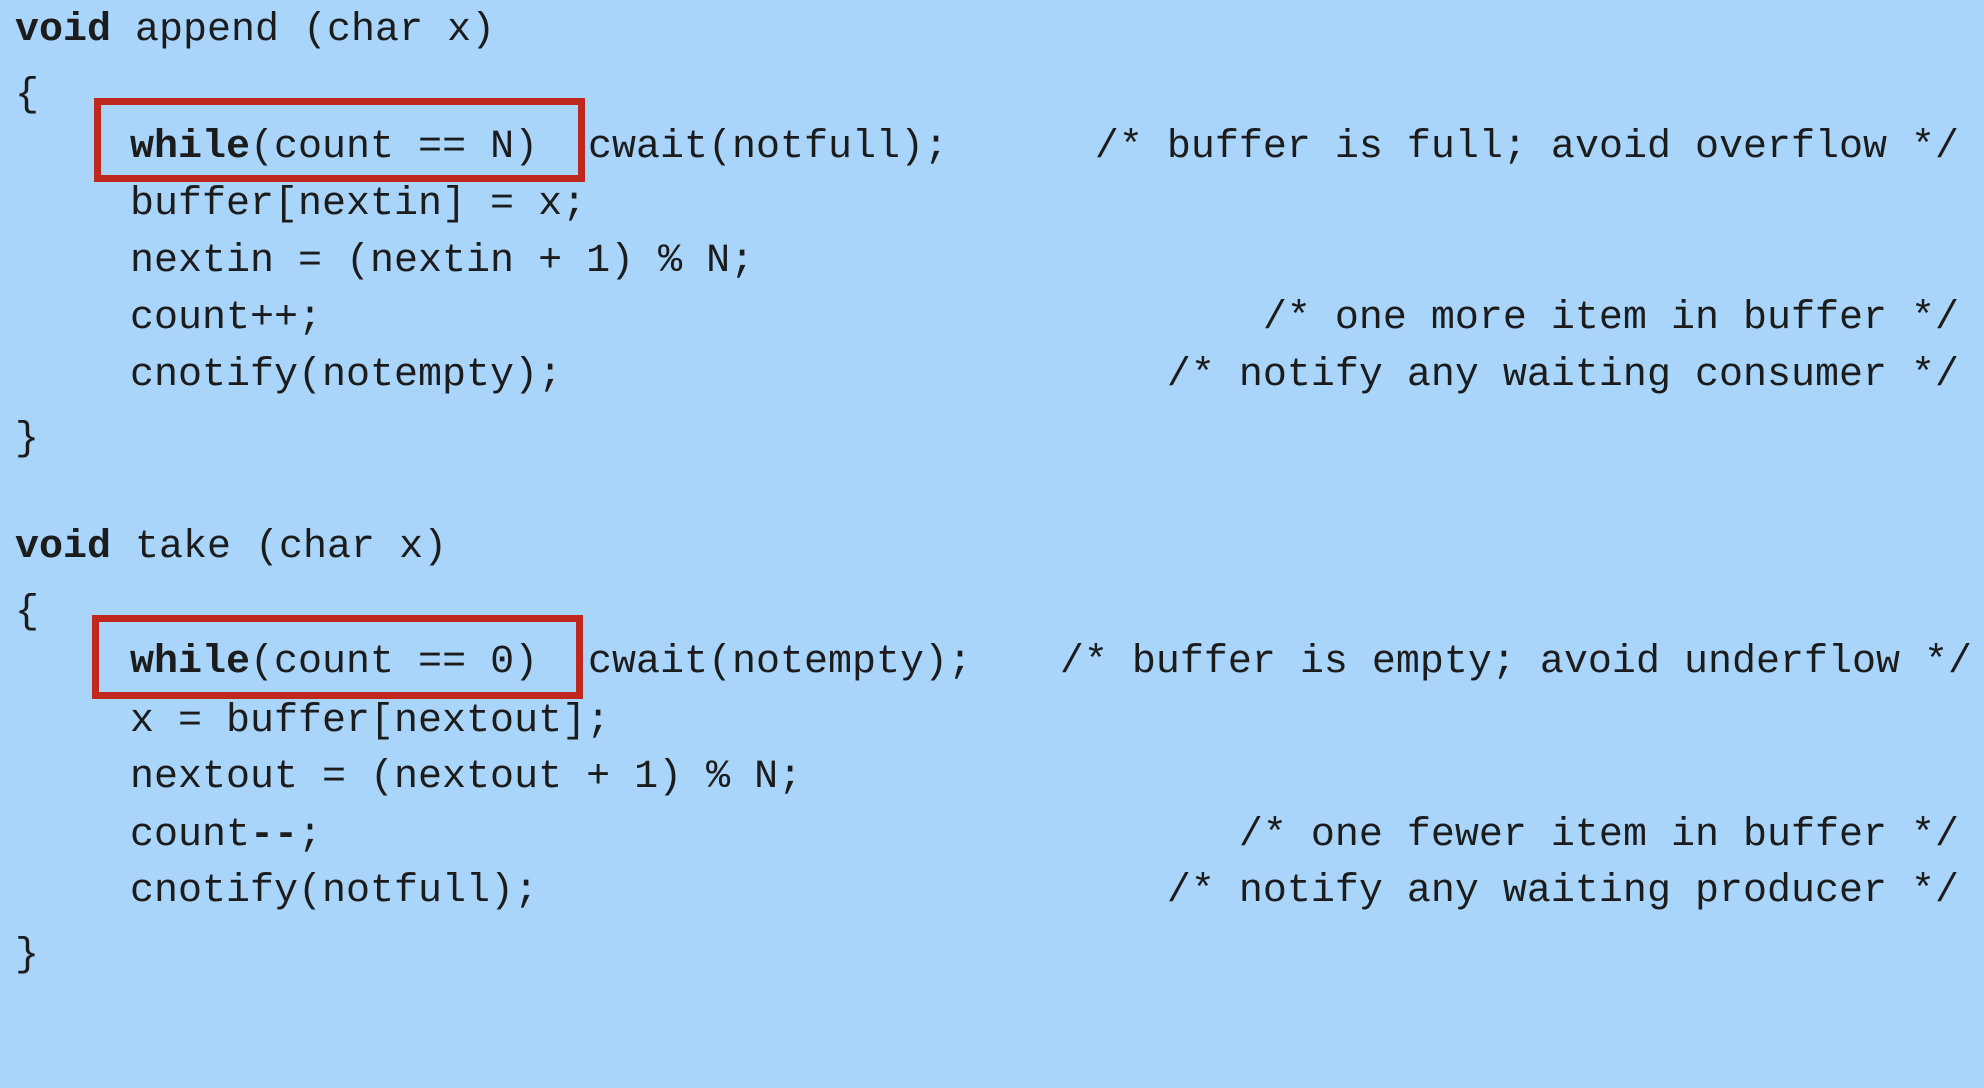 Image resolution: width=1984 pixels, height=1088 pixels. What do you see at coordinates (1562, 891) in the screenshot?
I see `take-notify-comment: /* notify any waiting producer */` at bounding box center [1562, 891].